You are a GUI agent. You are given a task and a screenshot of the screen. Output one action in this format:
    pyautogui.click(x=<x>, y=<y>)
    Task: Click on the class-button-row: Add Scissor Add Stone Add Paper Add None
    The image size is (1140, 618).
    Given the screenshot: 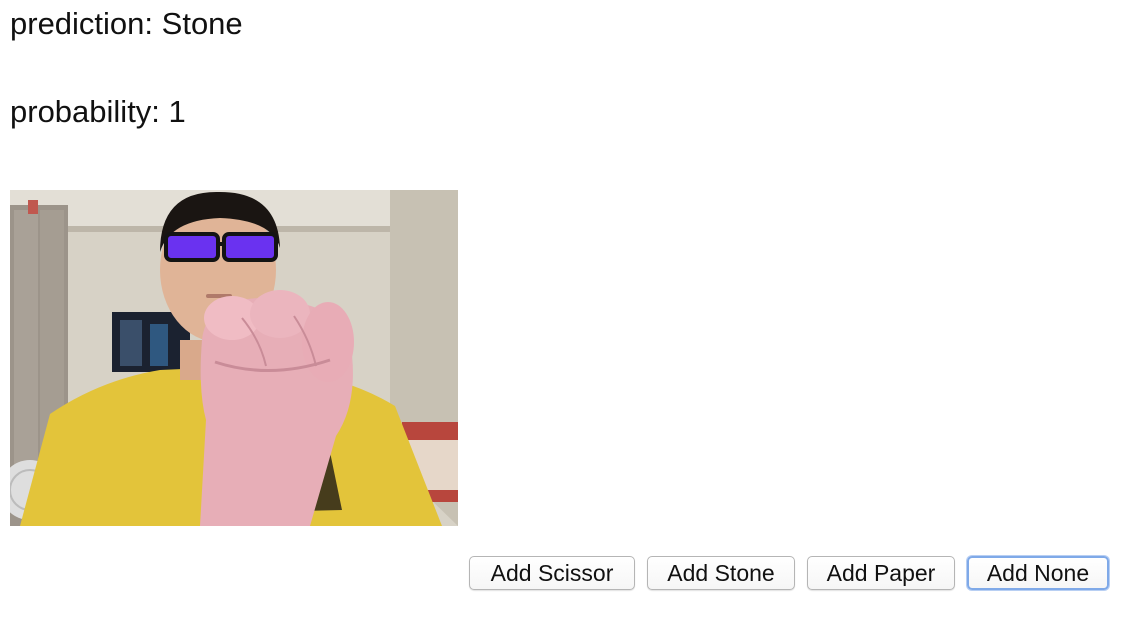 What is the action you would take?
    pyautogui.click(x=790, y=573)
    